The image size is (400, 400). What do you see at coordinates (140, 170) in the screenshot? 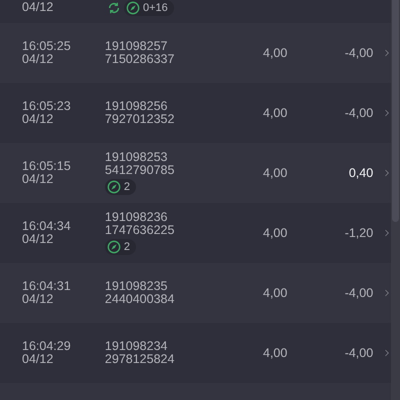
I see `bet-id: 5412790785` at bounding box center [140, 170].